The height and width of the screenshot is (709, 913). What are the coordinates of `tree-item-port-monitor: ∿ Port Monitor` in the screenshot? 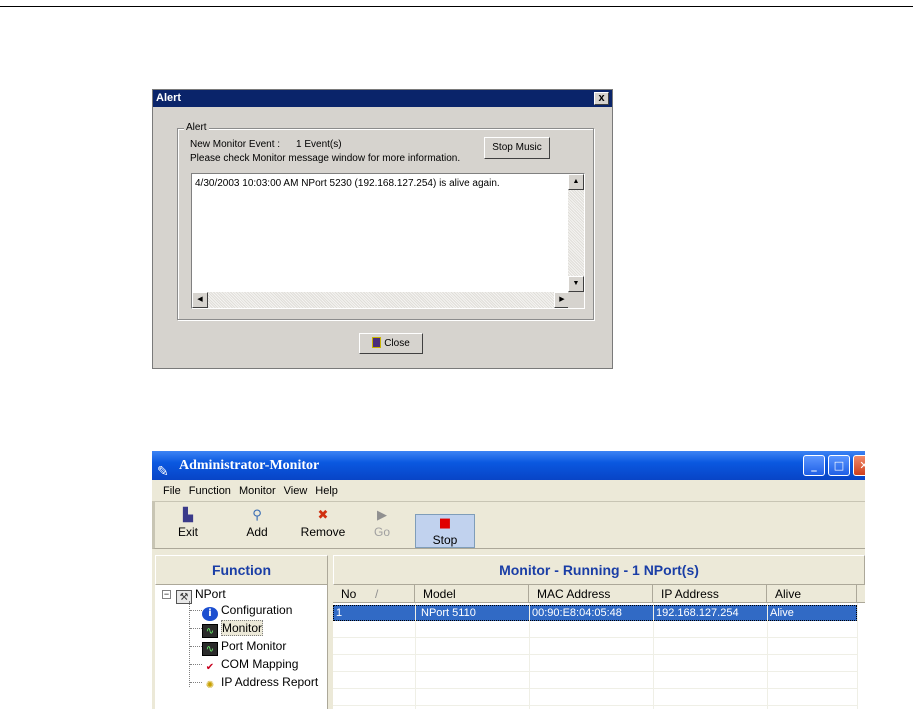 It's located at (244, 647).